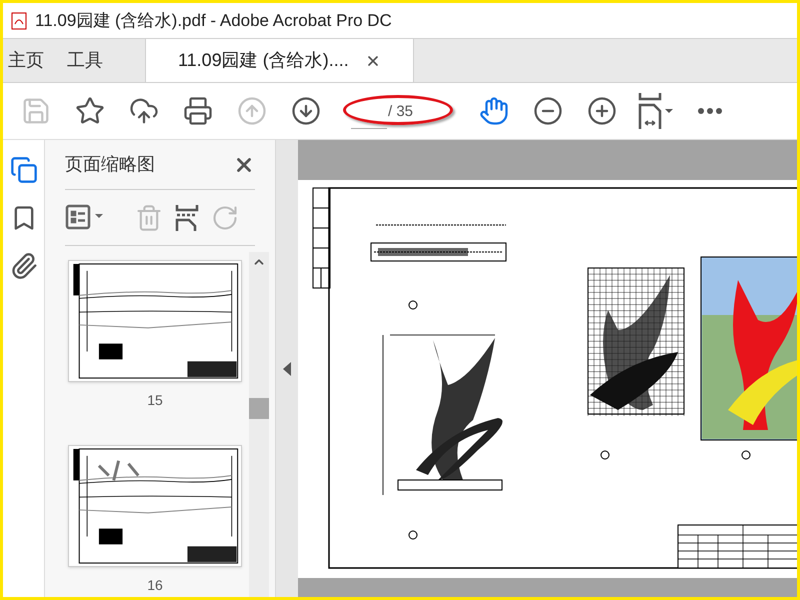 The height and width of the screenshot is (600, 800). What do you see at coordinates (36, 111) in the screenshot?
I see `save-icon` at bounding box center [36, 111].